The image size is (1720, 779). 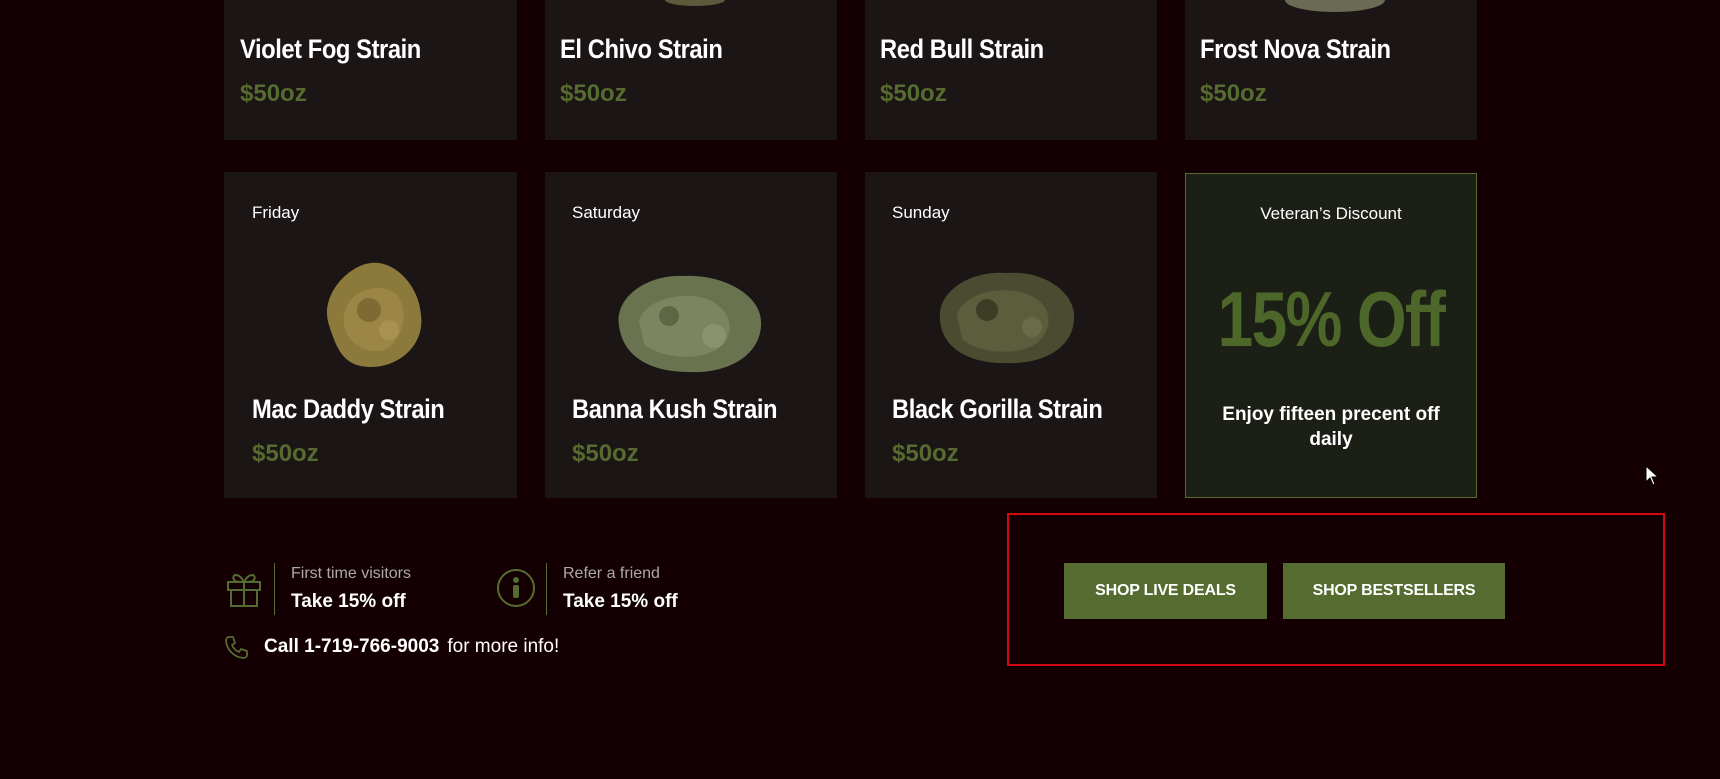 I want to click on product-card-mac-daddy: Friday Mac Daddy Strain $50oz, so click(x=370, y=335).